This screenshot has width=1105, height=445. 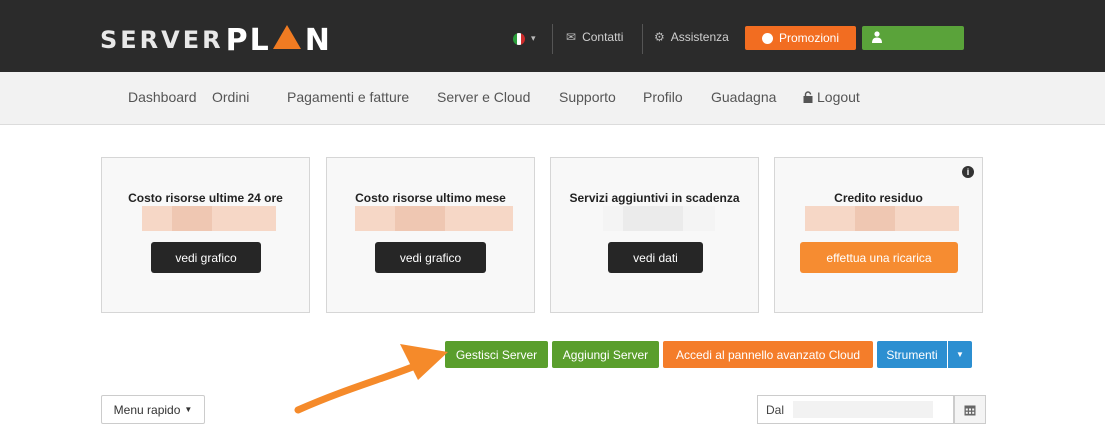 I want to click on gear-icon: ⚙, so click(x=659, y=37).